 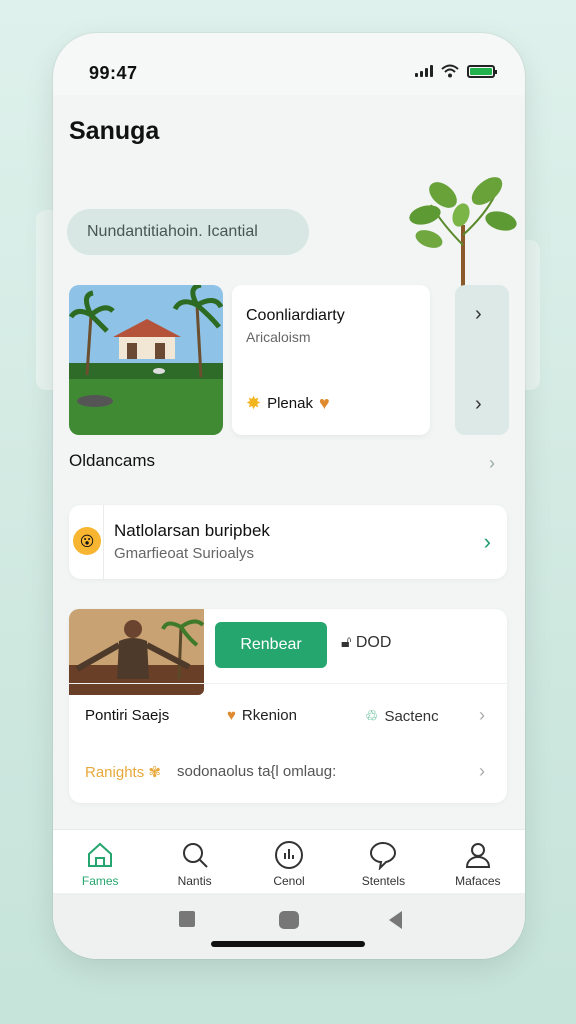 I want to click on sun-icon: ✸, so click(x=254, y=403).